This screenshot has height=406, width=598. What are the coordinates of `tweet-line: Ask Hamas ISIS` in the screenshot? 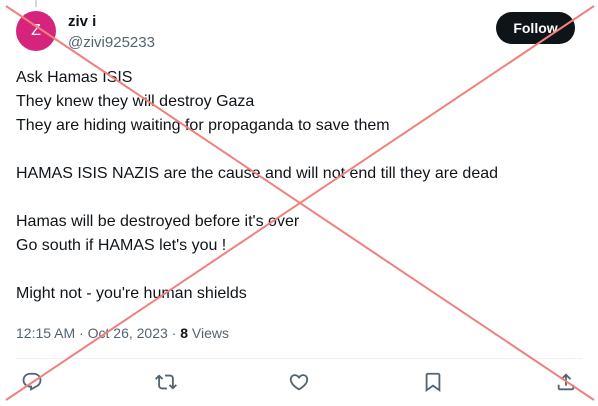 It's located at (74, 77).